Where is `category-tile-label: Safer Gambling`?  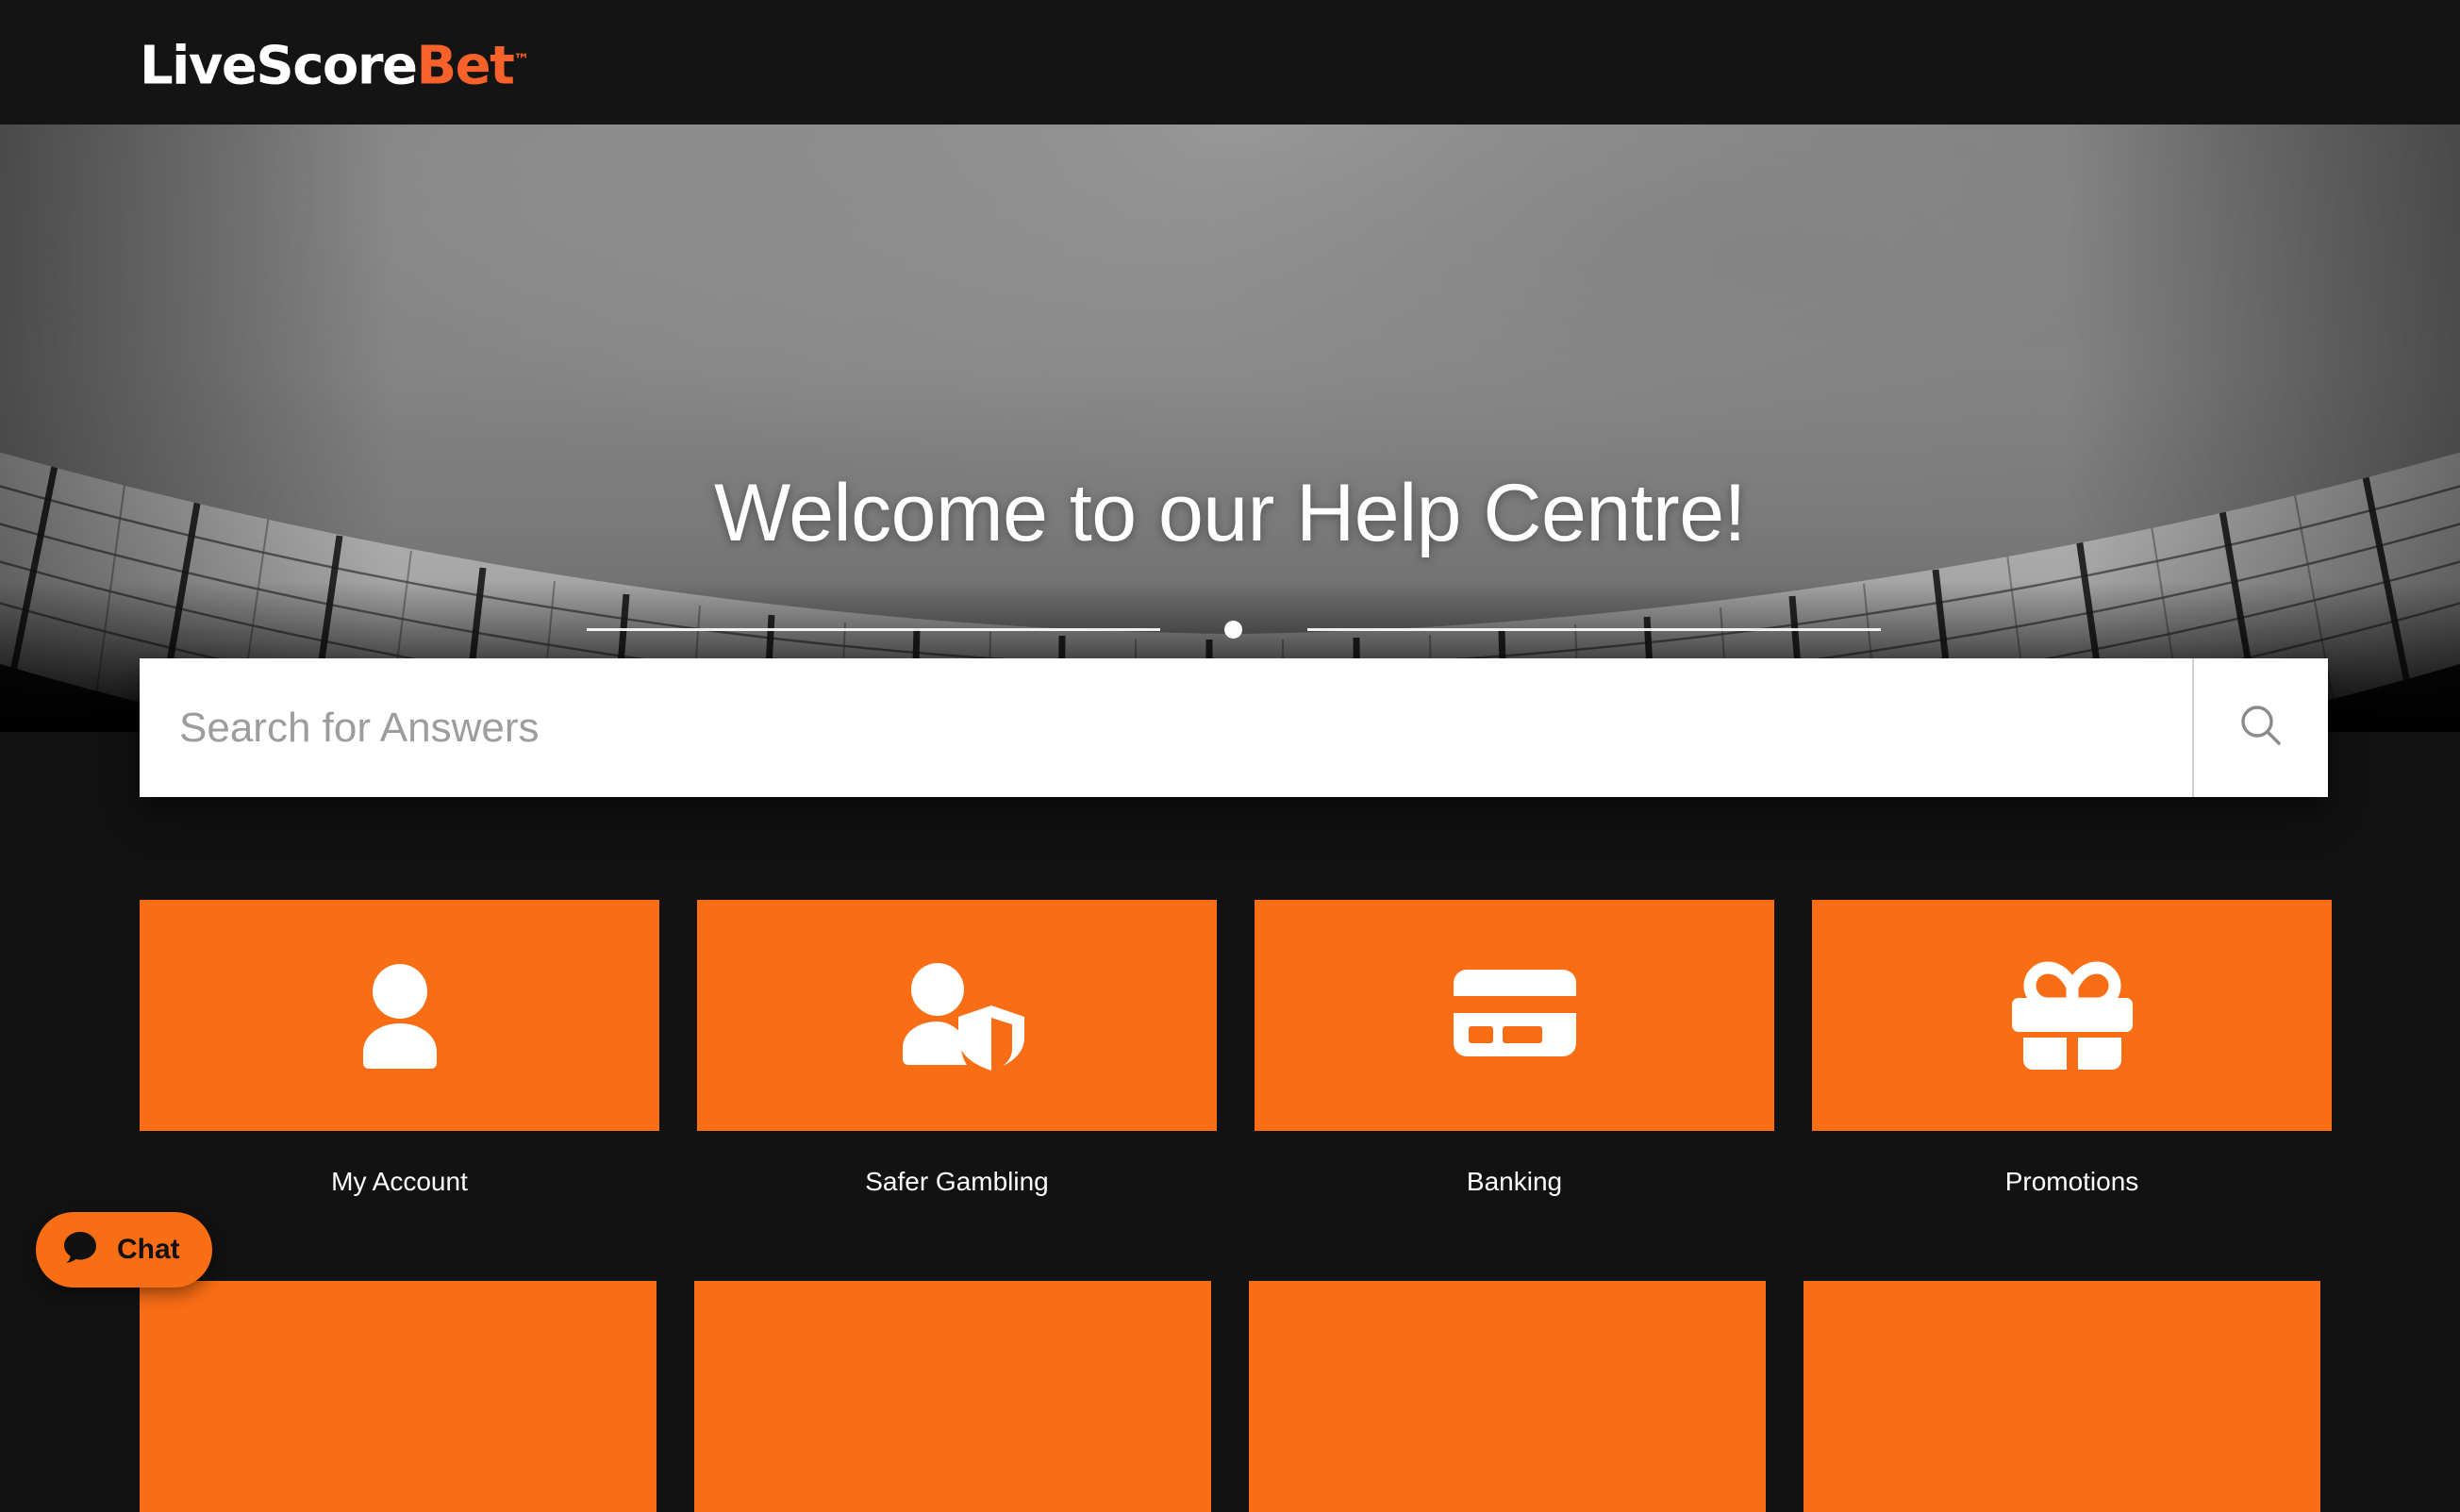
category-tile-label: Safer Gambling is located at coordinates (957, 1181).